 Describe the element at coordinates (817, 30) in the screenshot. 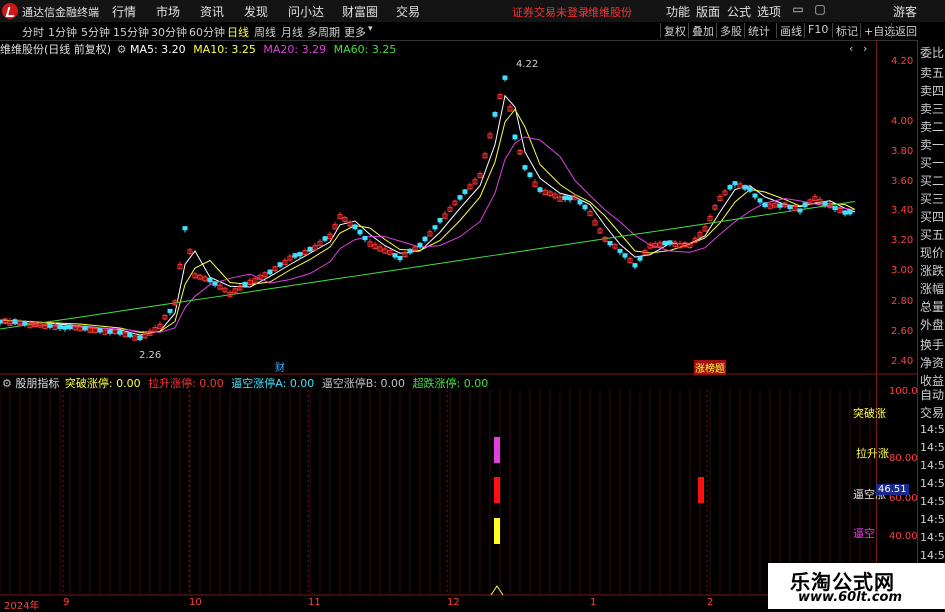

I see `f10-button: F10` at that location.